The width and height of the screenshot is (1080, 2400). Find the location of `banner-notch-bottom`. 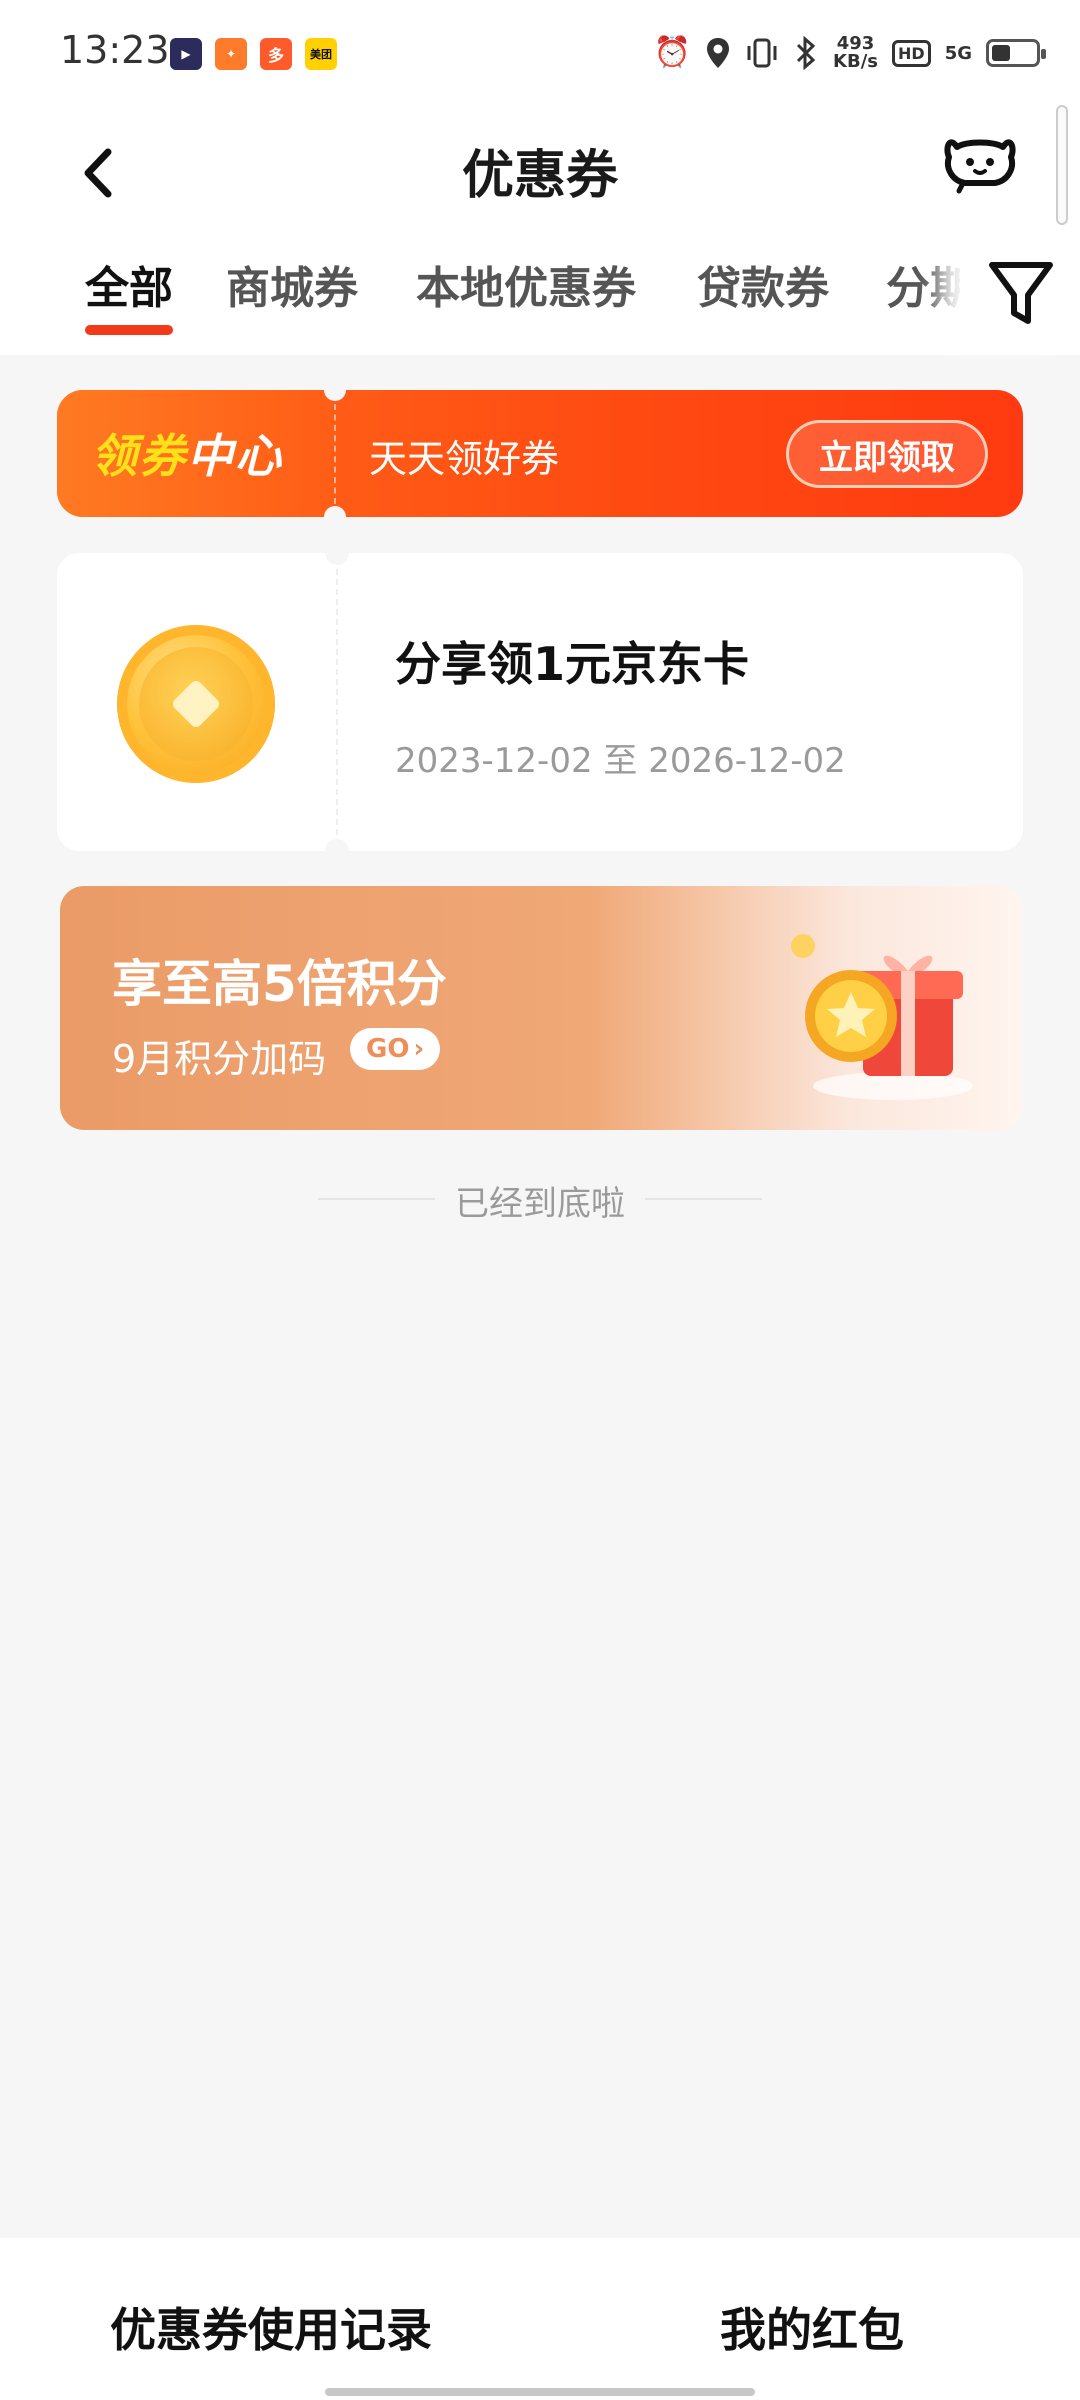

banner-notch-bottom is located at coordinates (335, 511).